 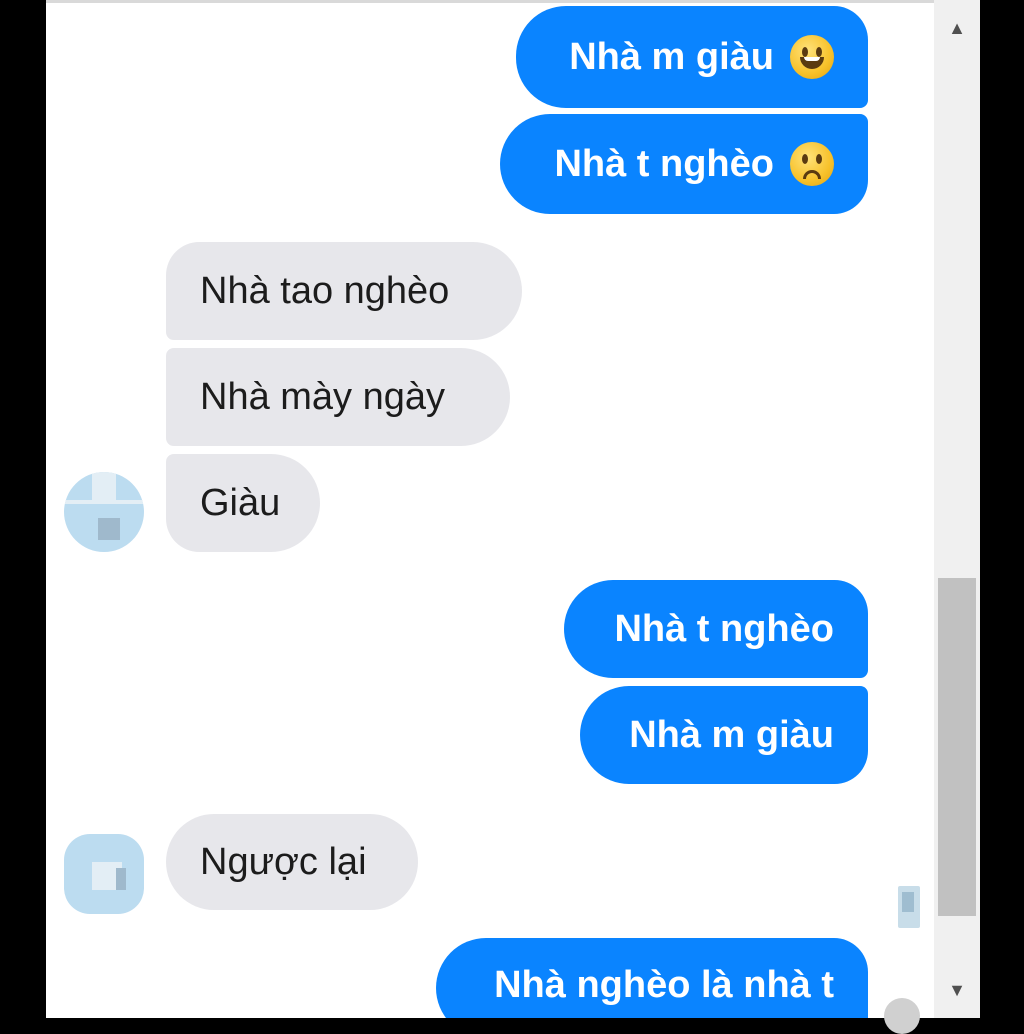 What do you see at coordinates (1002, 509) in the screenshot?
I see `window-edge` at bounding box center [1002, 509].